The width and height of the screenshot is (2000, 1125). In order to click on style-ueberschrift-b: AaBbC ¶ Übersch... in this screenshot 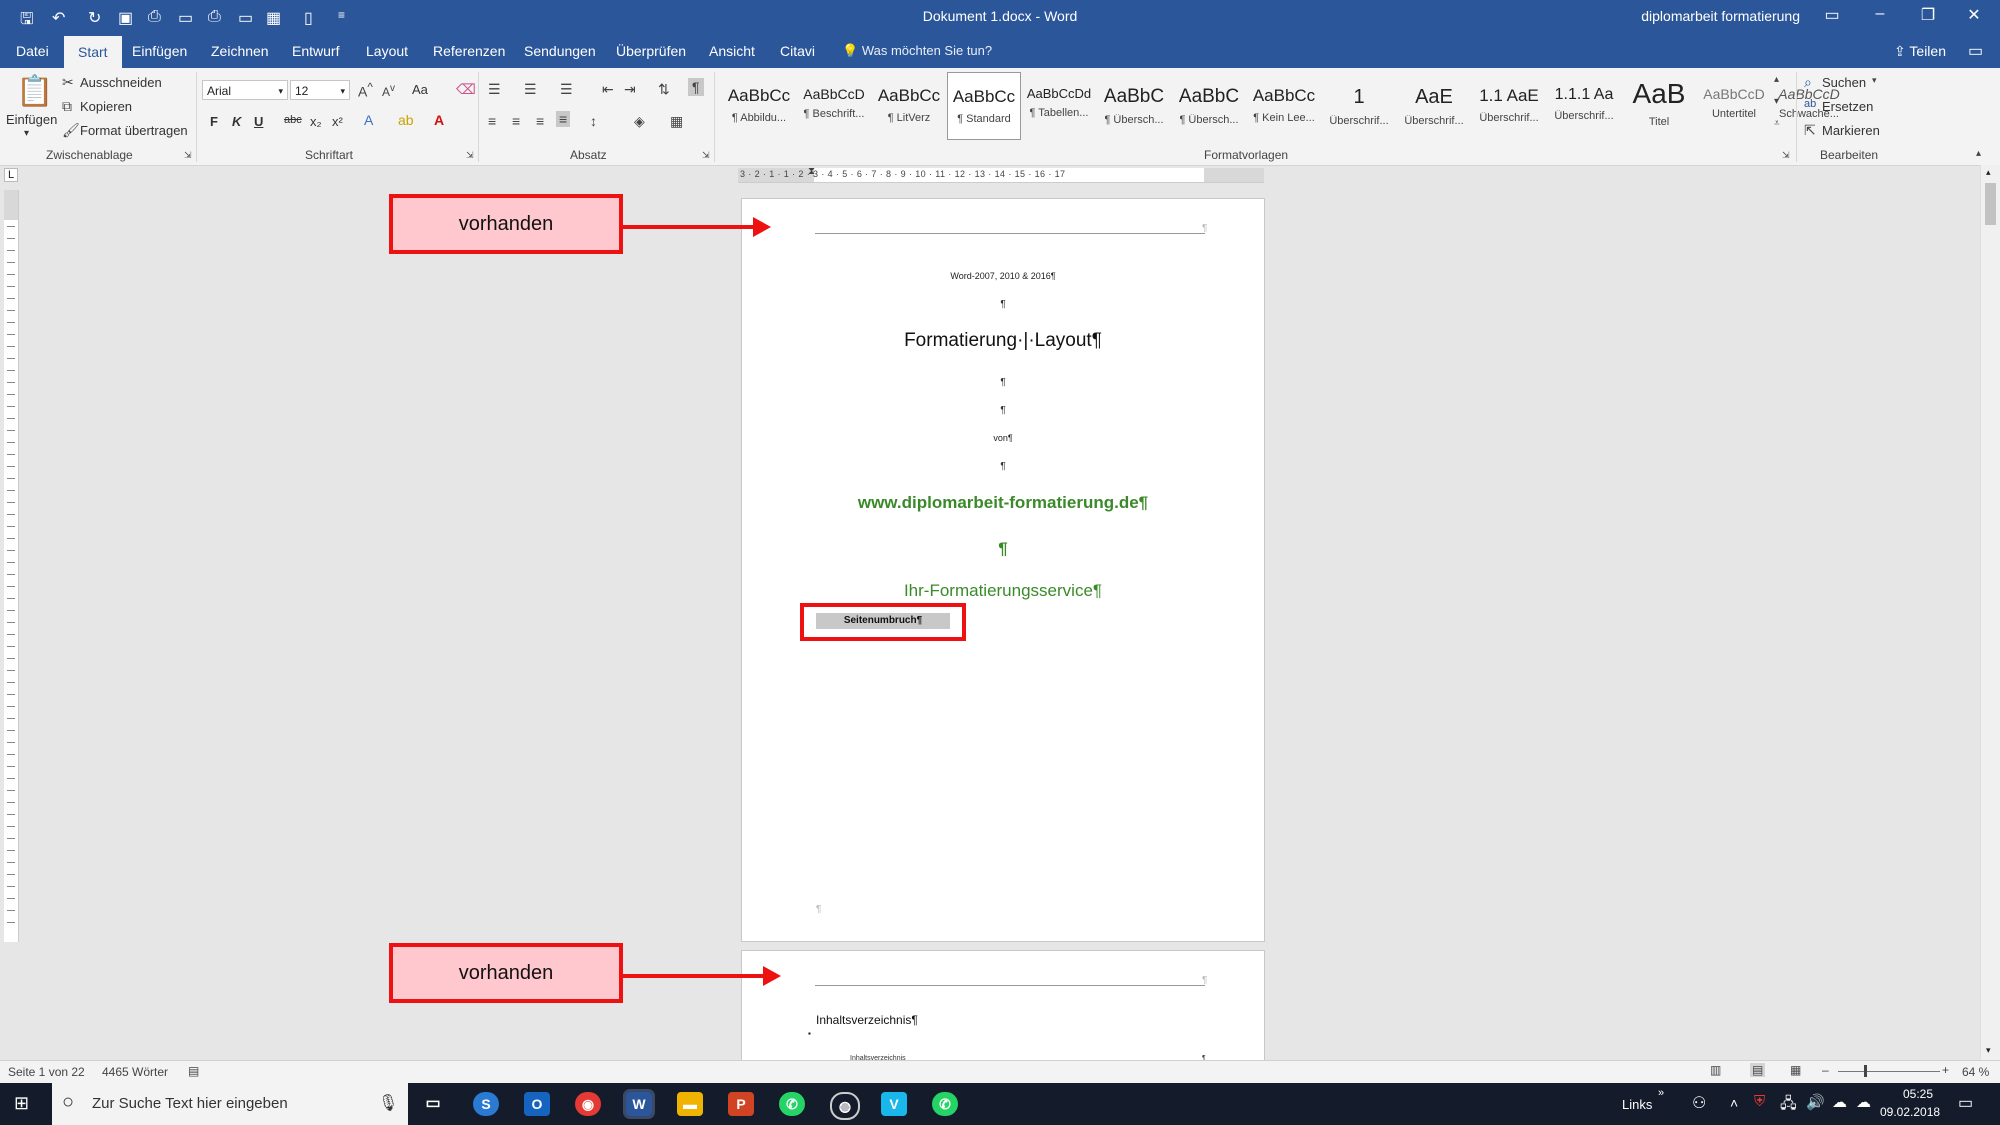, I will do `click(1209, 106)`.